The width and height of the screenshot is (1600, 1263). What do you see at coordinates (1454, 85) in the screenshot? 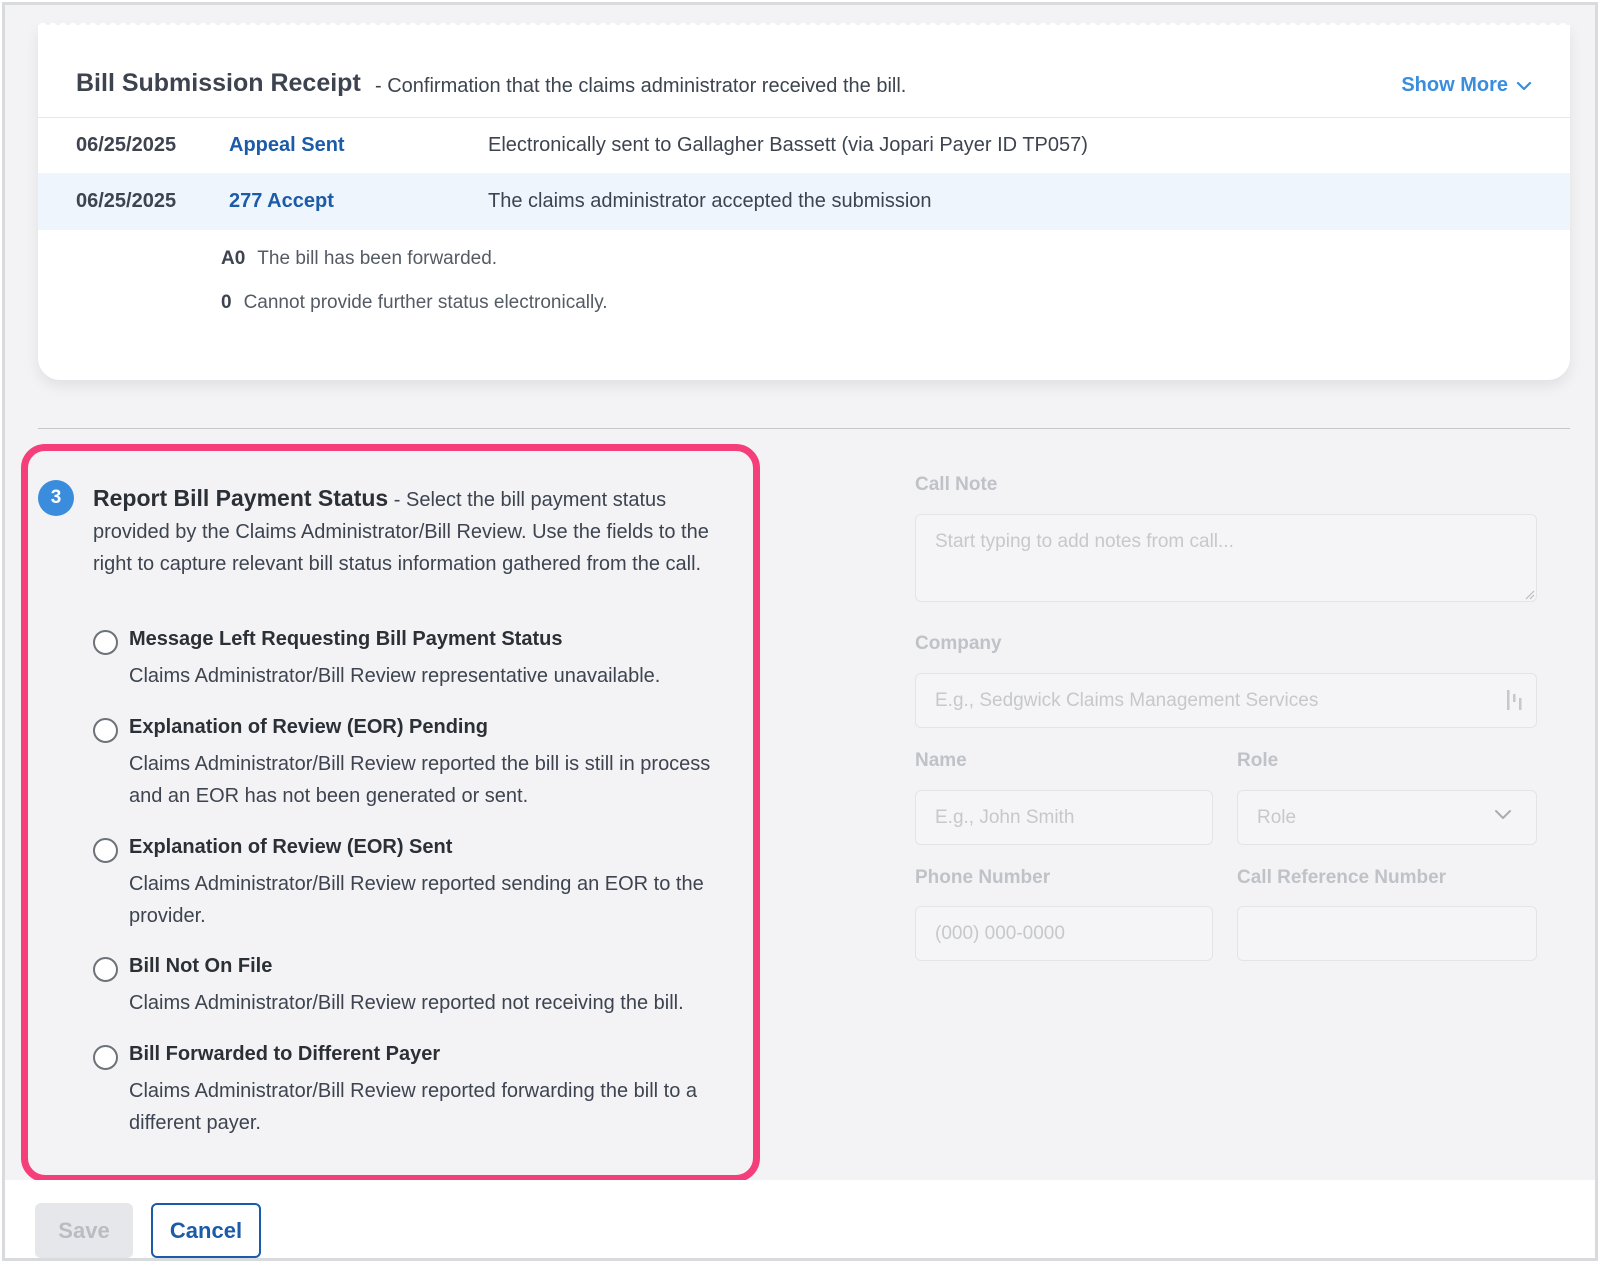
I see `show-more-label: Show More` at bounding box center [1454, 85].